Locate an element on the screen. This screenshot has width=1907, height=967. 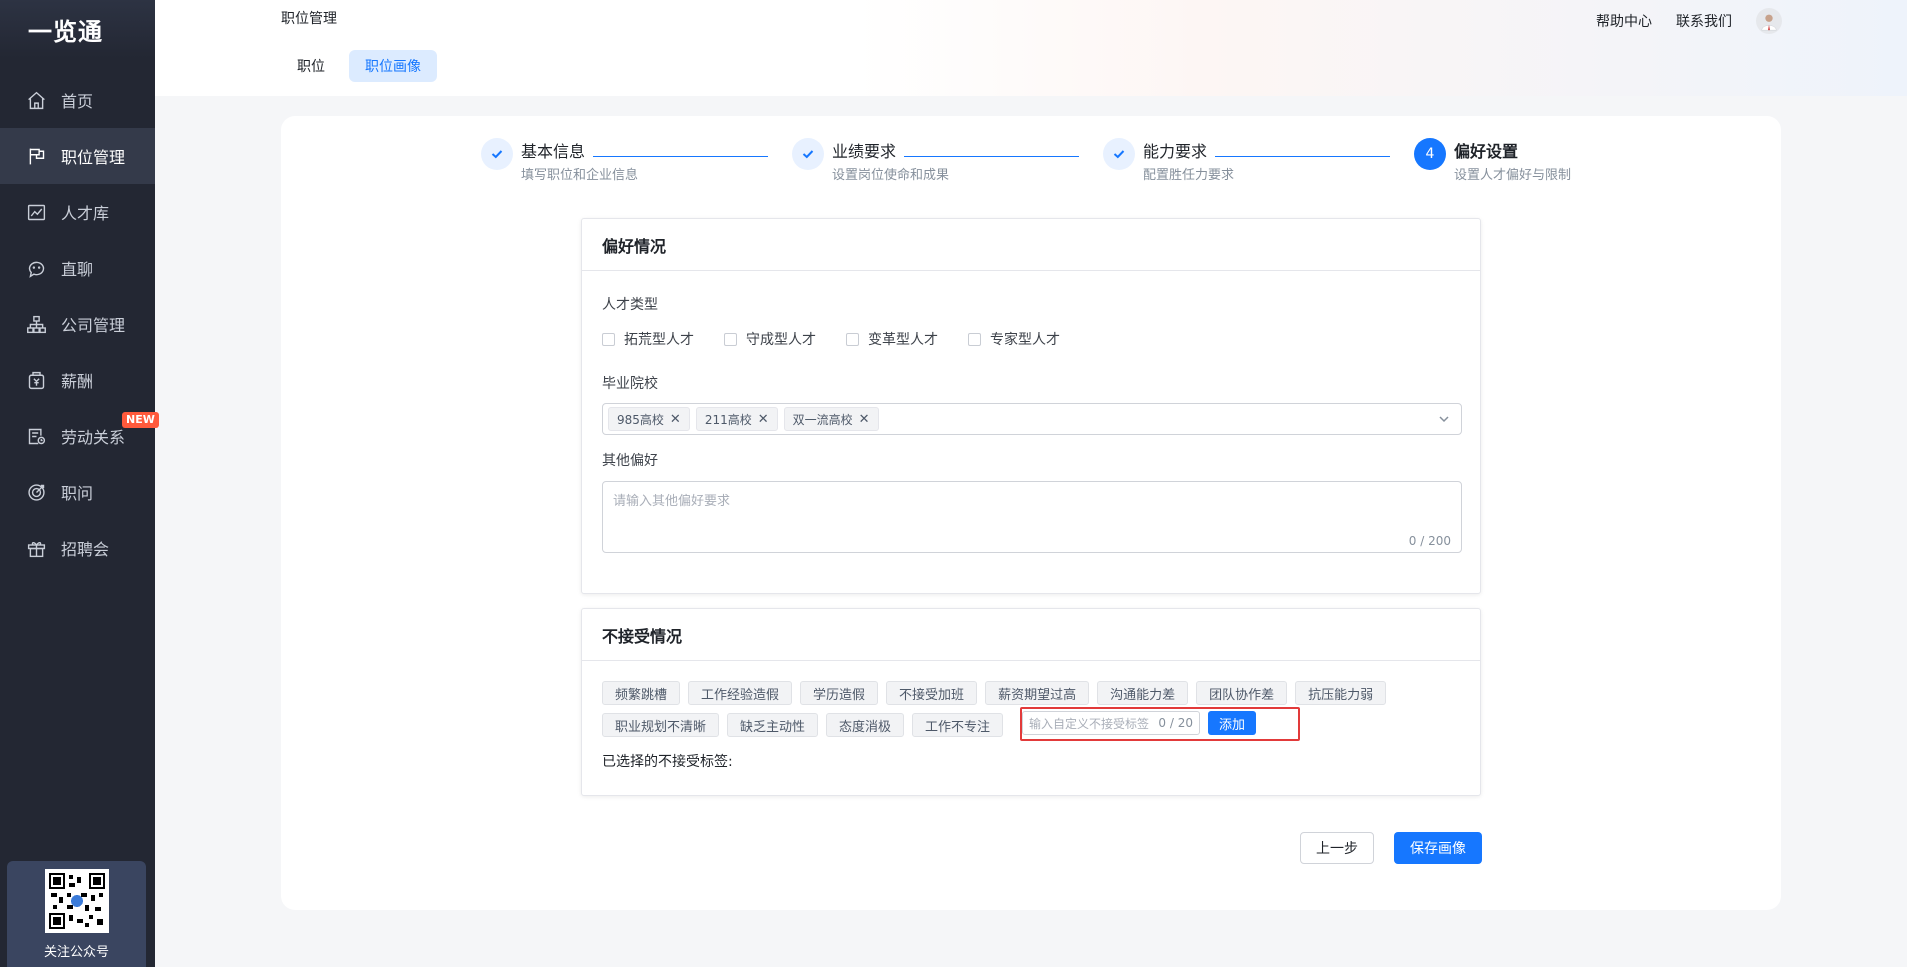
reject-tag: 缺乏主动性 is located at coordinates (773, 725).